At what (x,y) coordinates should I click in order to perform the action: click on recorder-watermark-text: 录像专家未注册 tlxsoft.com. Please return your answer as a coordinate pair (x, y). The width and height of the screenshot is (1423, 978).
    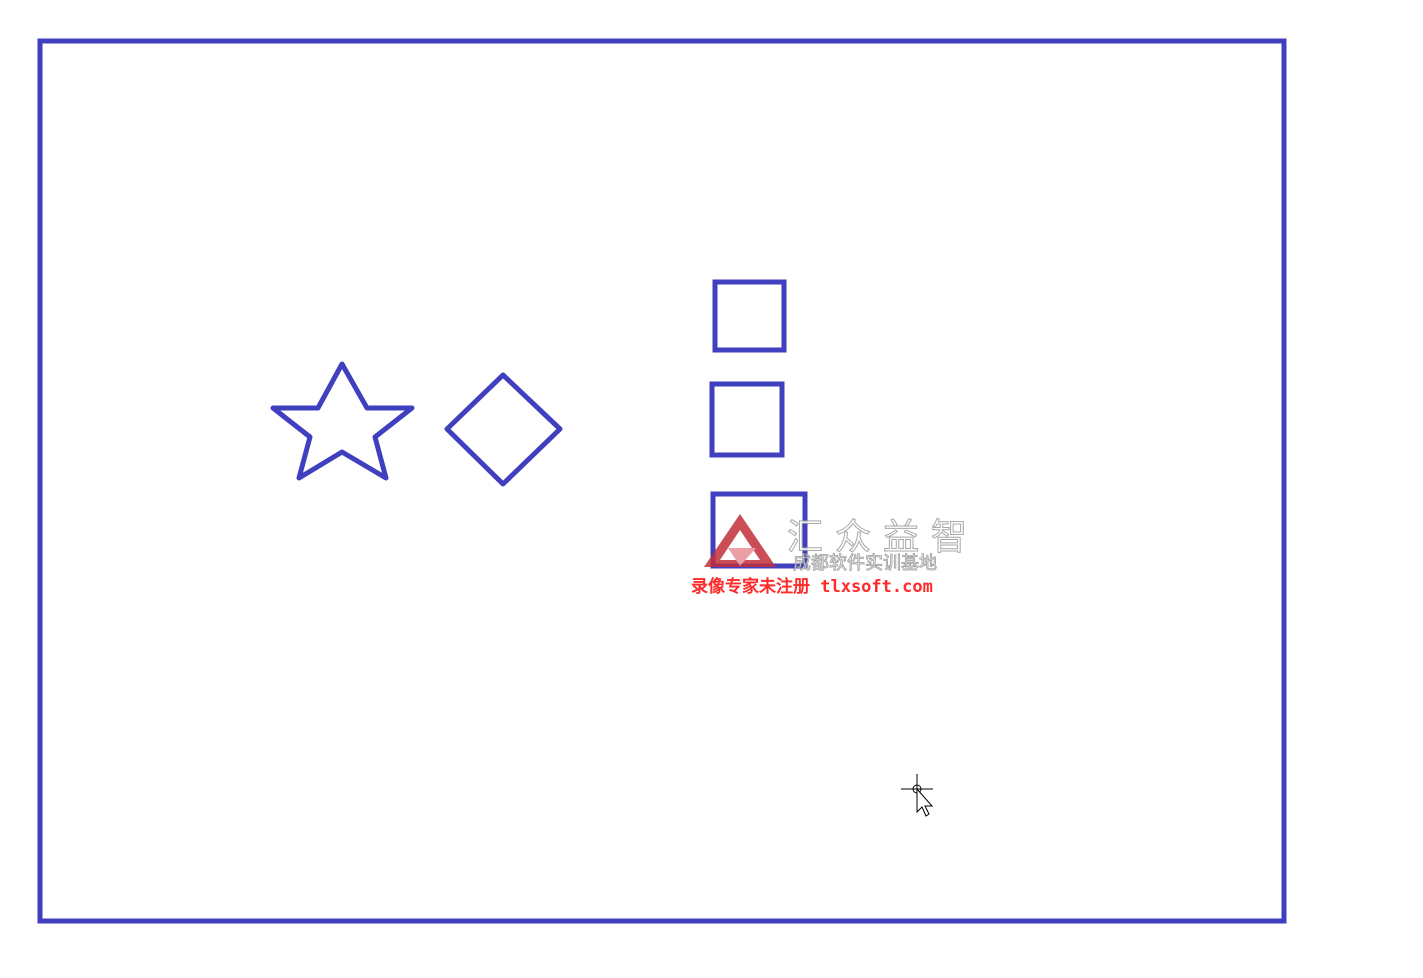
    Looking at the image, I should click on (812, 587).